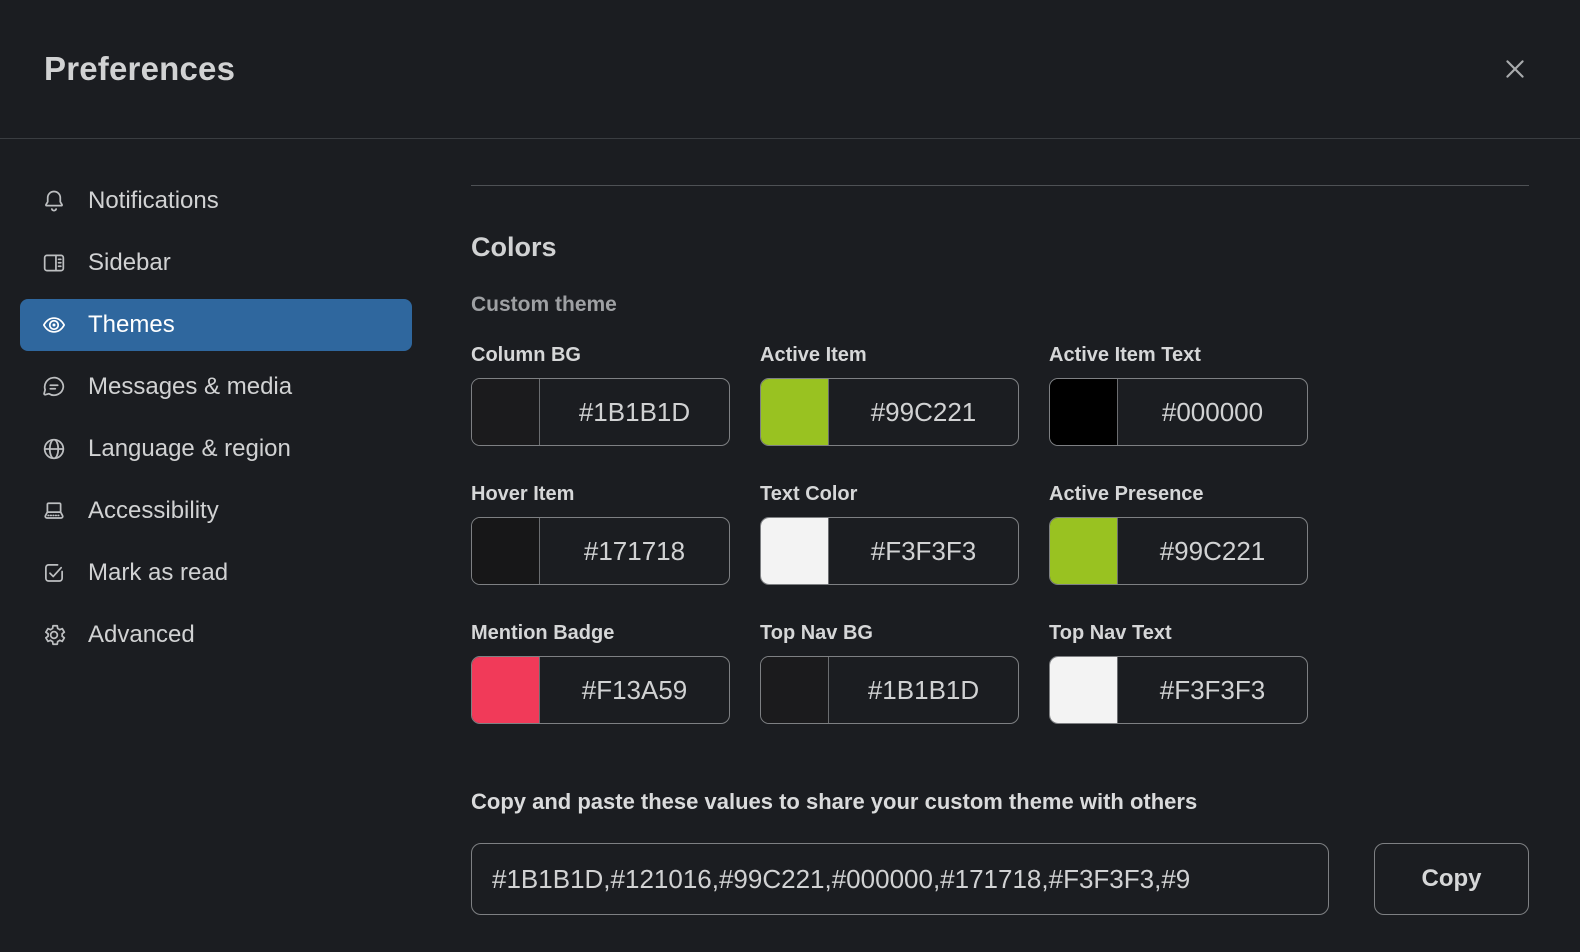 The height and width of the screenshot is (952, 1580). Describe the element at coordinates (1110, 633) in the screenshot. I see `color-field-label: Top Nav Text` at that location.